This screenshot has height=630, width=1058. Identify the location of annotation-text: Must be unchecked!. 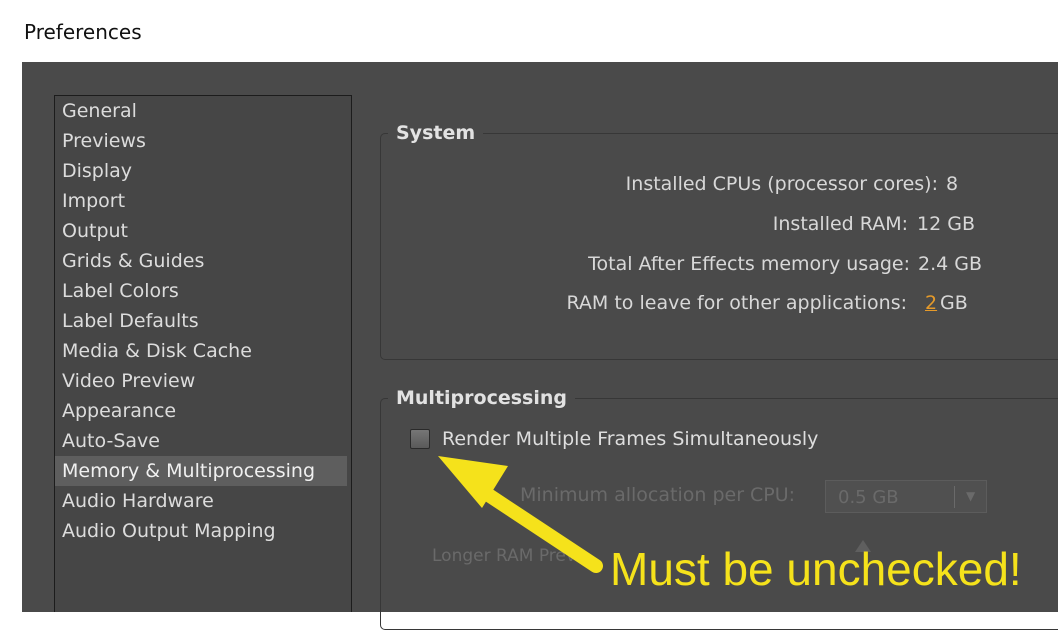
(816, 569).